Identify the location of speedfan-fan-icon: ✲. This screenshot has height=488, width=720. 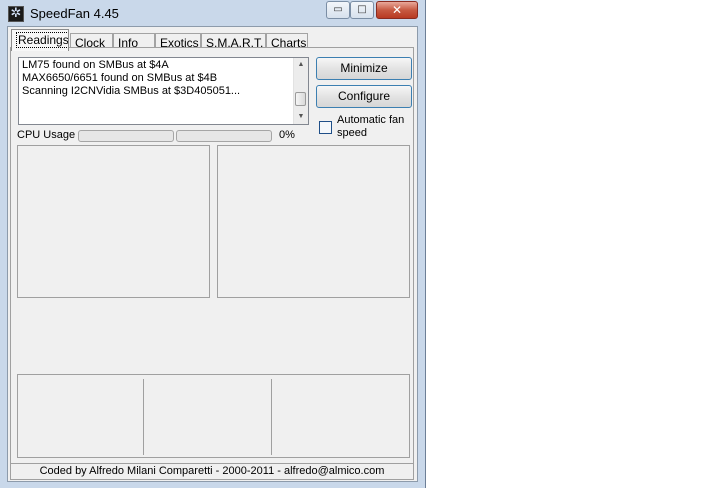
(16, 14).